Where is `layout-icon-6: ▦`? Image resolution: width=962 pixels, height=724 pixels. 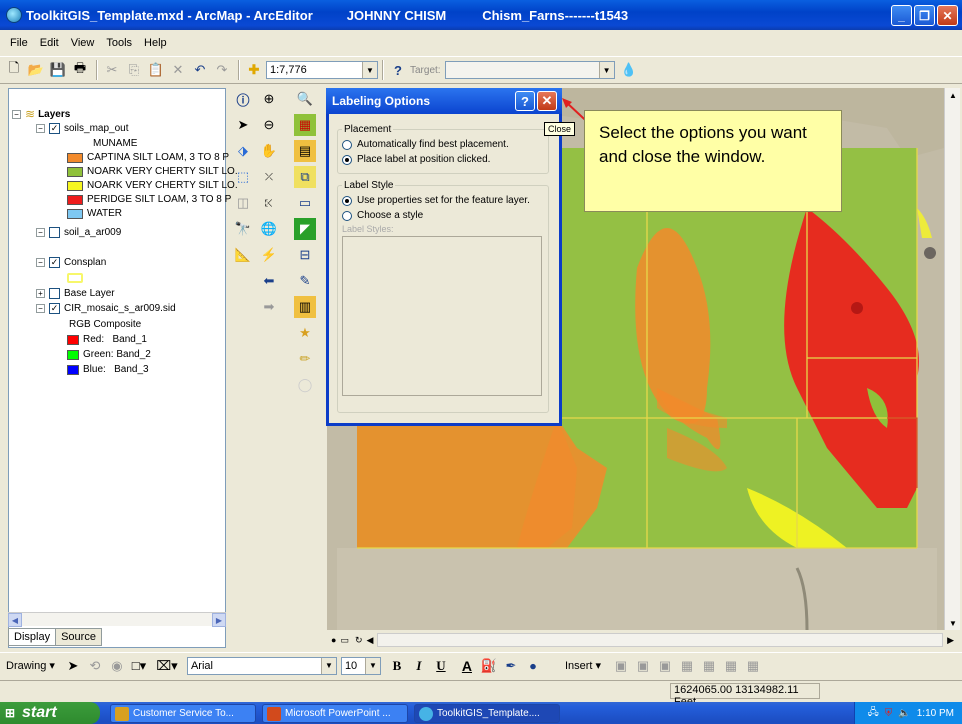
layout-icon-6: ▦ is located at coordinates (731, 666).